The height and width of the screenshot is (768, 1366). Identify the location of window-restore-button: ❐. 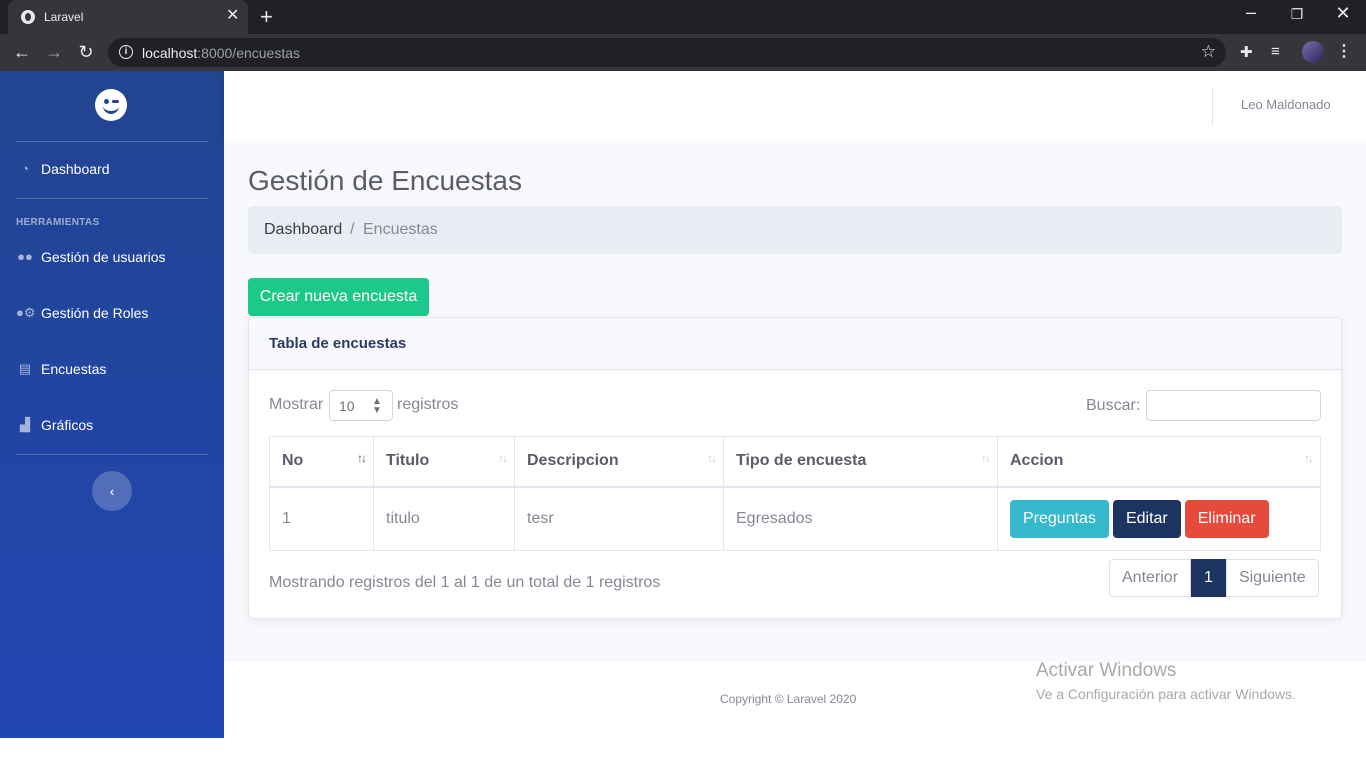
(1297, 14).